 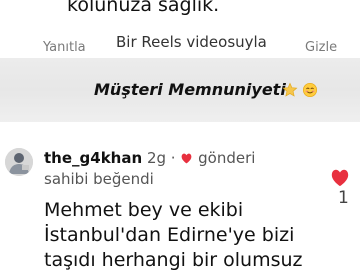 What do you see at coordinates (143, 8) in the screenshot?
I see `top-caption-text: kolunuza sağlık.` at bounding box center [143, 8].